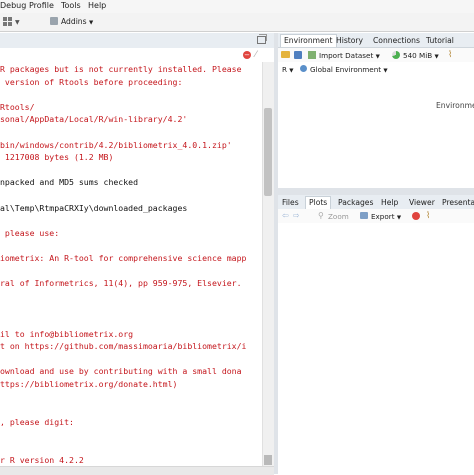 The image size is (474, 475). What do you see at coordinates (416, 216) in the screenshot?
I see `remove-plot-icon` at bounding box center [416, 216].